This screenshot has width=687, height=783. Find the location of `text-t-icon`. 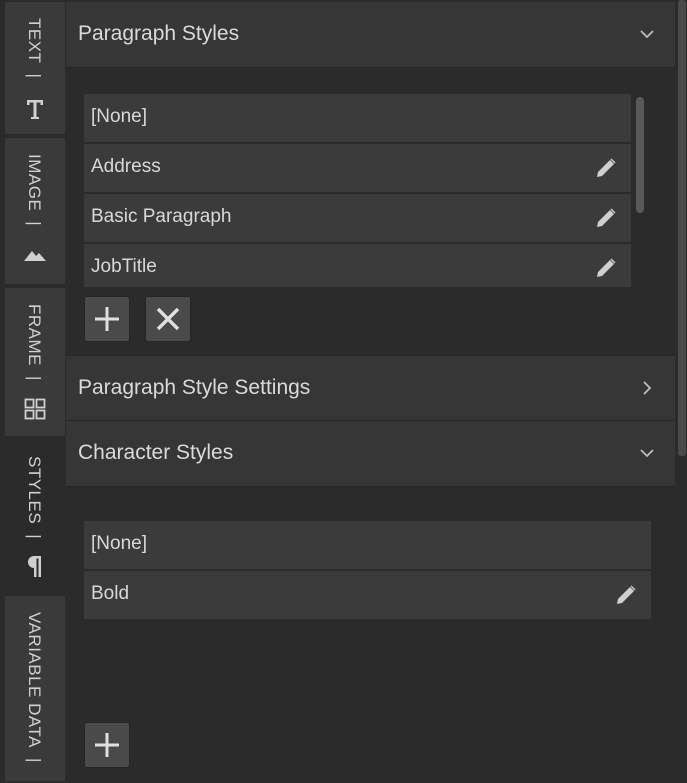

text-t-icon is located at coordinates (35, 109).